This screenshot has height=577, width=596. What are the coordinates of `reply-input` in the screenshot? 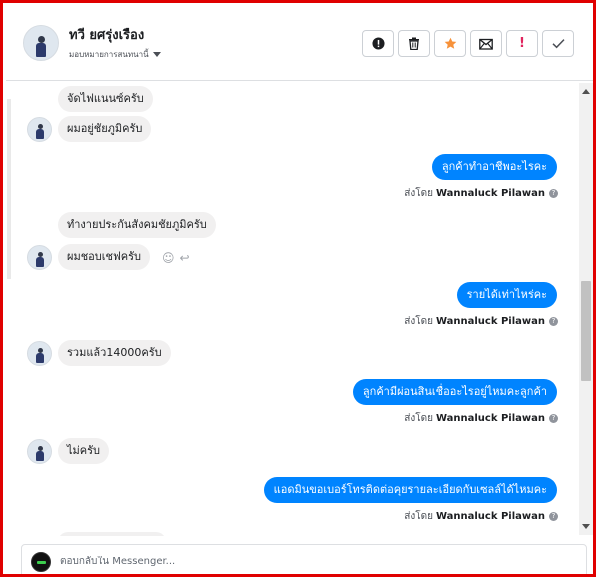 It's located at (310, 561).